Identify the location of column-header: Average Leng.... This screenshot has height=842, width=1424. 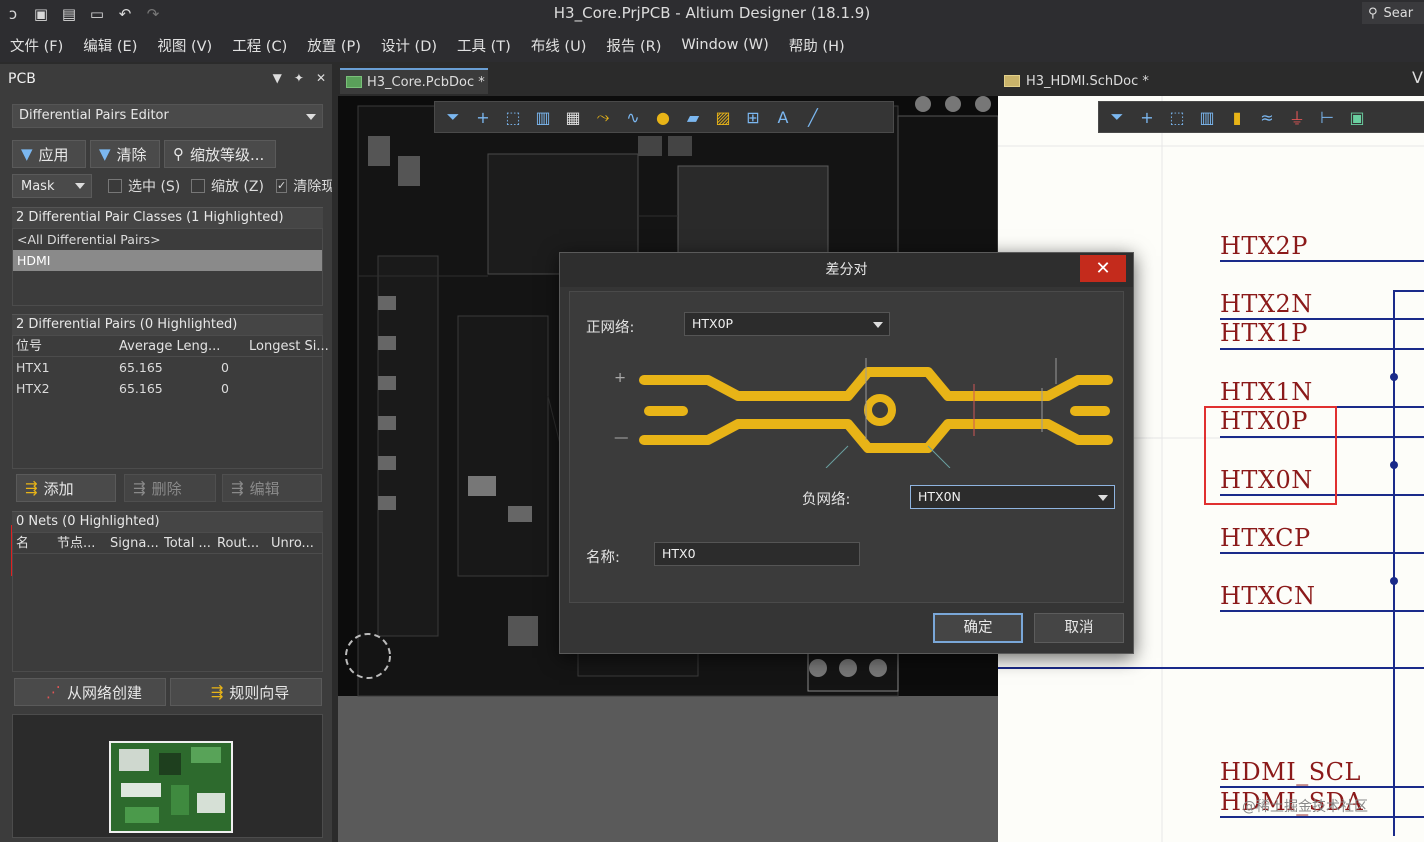
(169, 346).